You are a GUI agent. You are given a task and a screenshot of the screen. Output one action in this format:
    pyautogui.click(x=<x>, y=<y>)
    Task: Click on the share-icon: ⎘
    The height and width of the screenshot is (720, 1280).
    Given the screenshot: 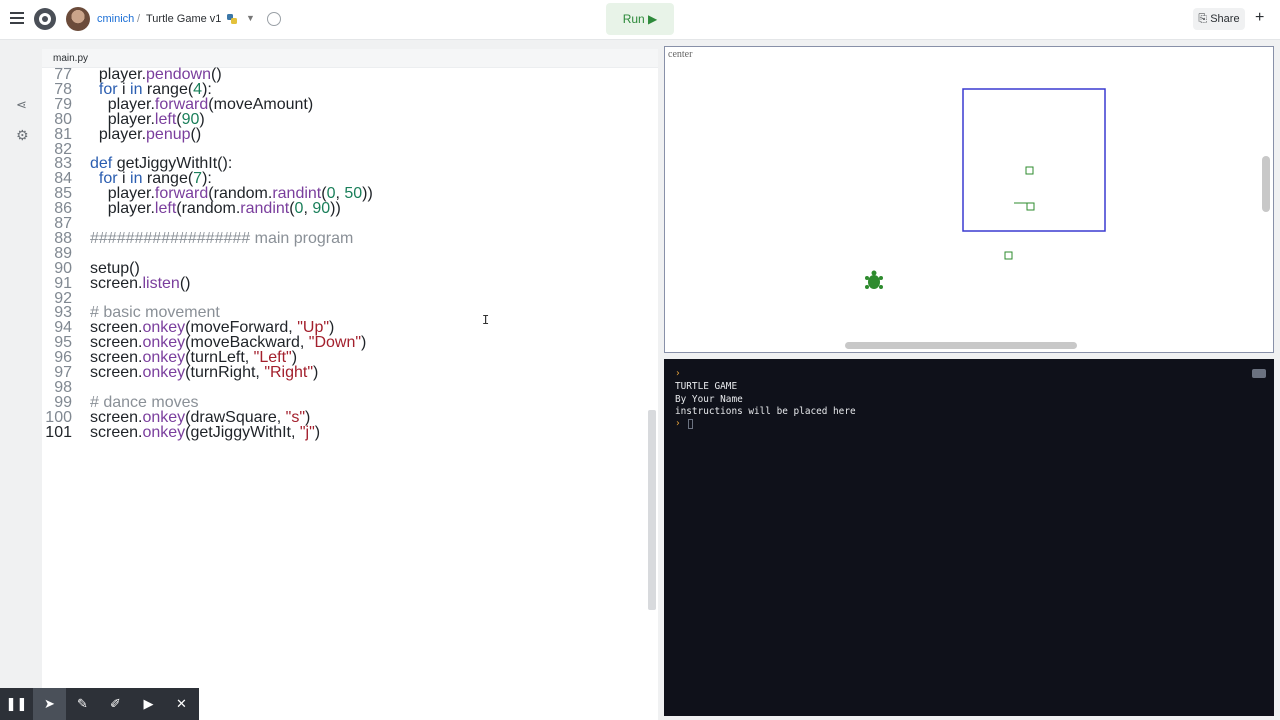 What is the action you would take?
    pyautogui.click(x=1203, y=18)
    